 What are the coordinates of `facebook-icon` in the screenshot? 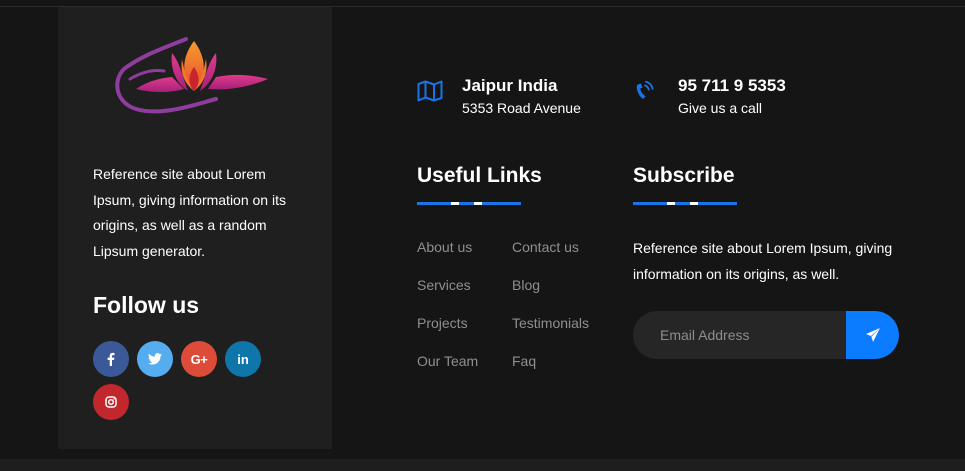 It's located at (111, 359).